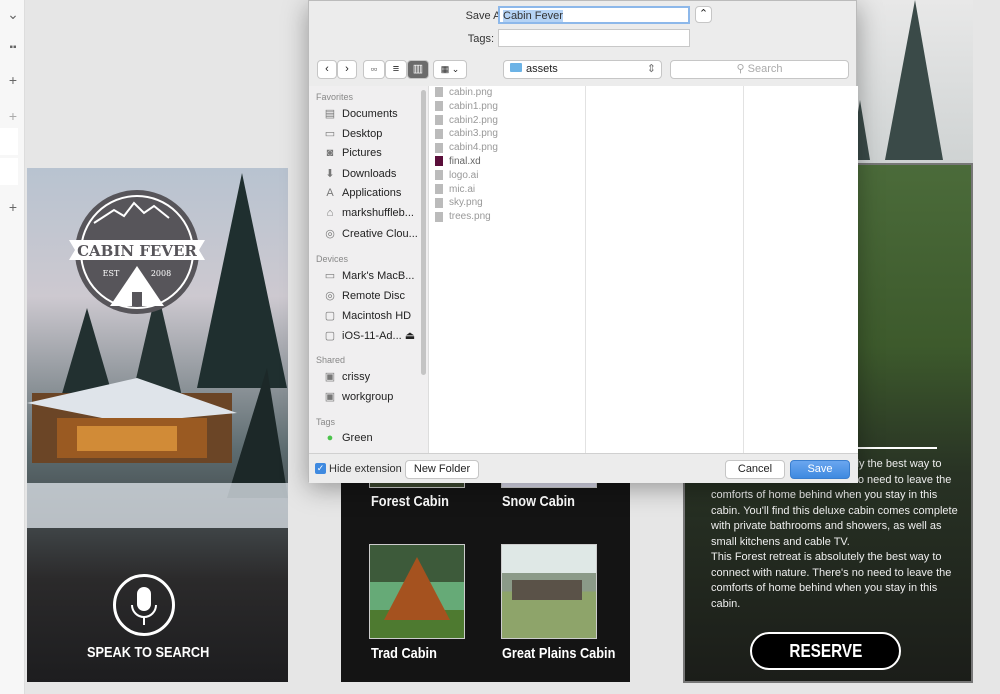 The height and width of the screenshot is (694, 1000). What do you see at coordinates (466, 147) in the screenshot?
I see `file-item: cabin4.png` at bounding box center [466, 147].